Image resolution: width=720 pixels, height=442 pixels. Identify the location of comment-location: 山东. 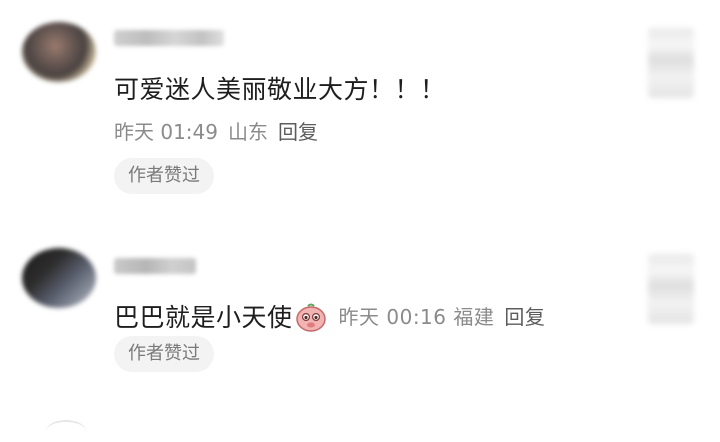
(248, 132).